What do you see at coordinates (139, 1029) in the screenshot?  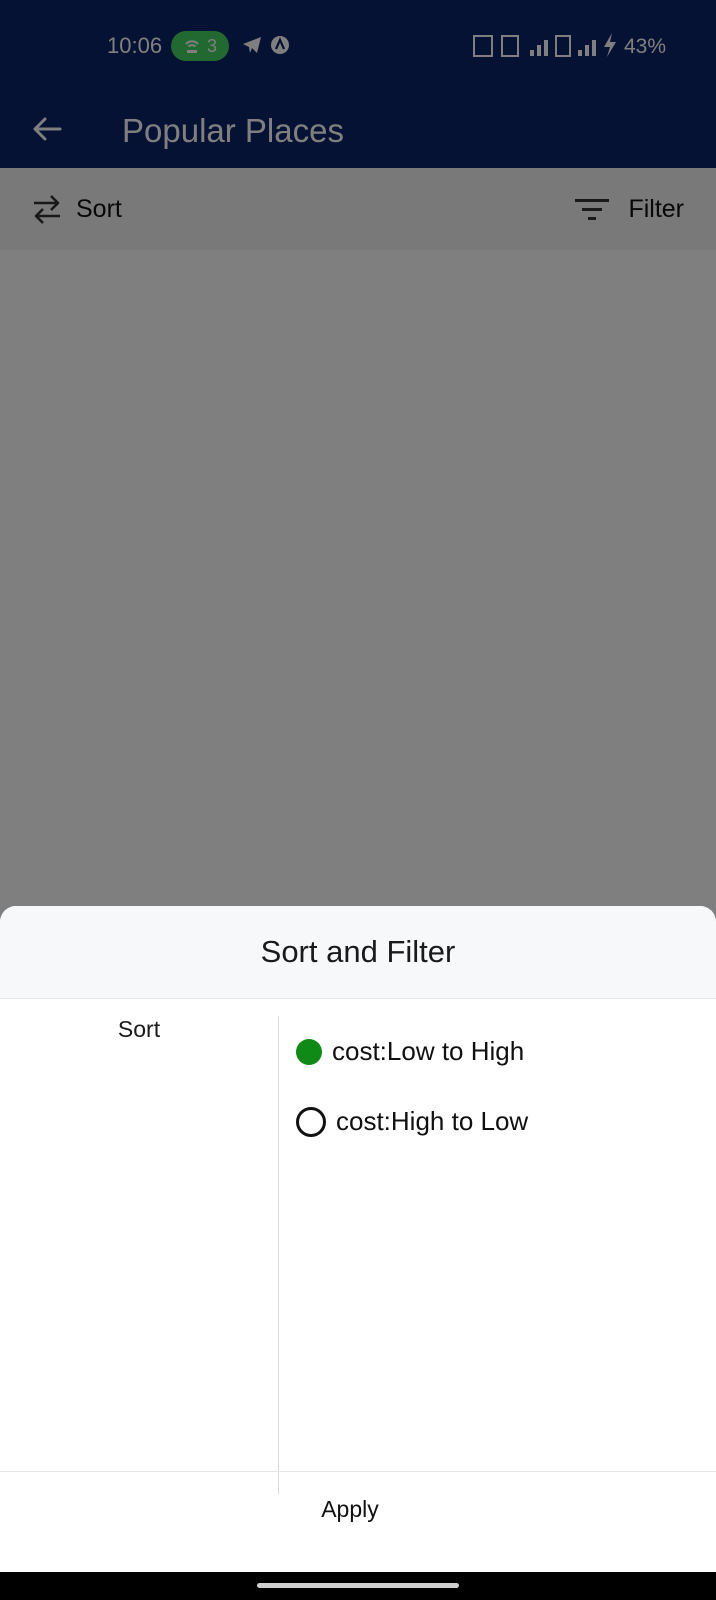 I see `sidebar-item-sort: Sort` at bounding box center [139, 1029].